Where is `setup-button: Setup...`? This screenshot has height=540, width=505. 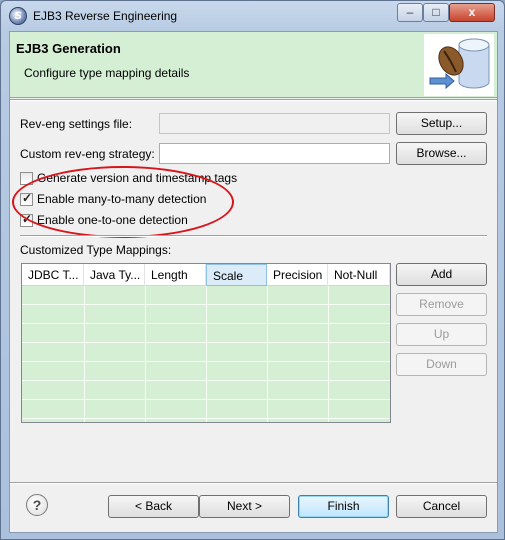 setup-button: Setup... is located at coordinates (441, 123).